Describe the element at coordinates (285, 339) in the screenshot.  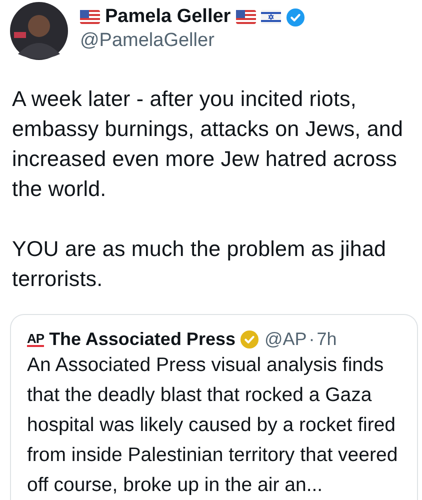
I see `quoted-handle: @AP` at that location.